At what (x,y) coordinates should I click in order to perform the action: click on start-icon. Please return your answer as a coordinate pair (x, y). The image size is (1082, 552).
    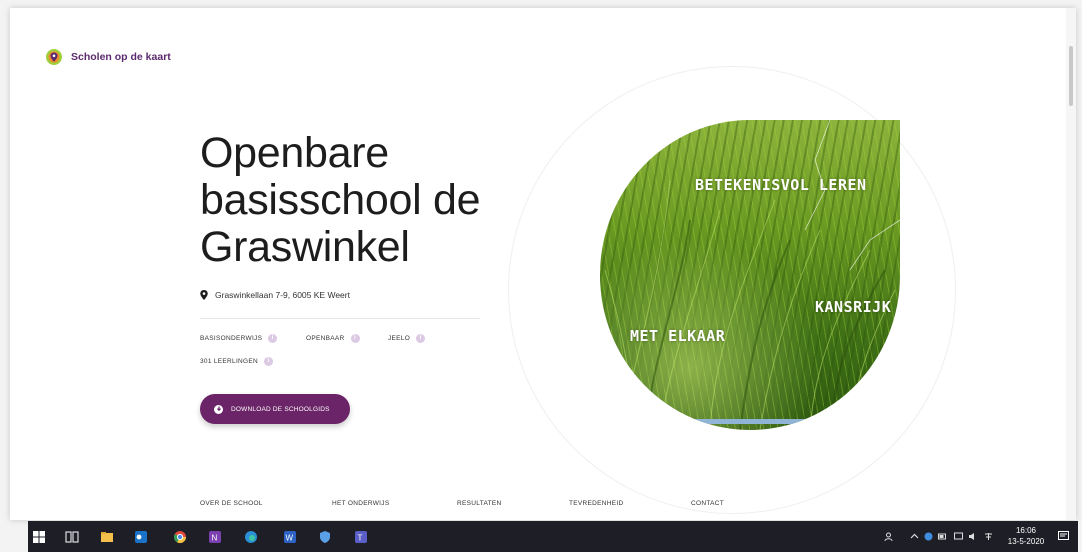
    Looking at the image, I should click on (39, 537).